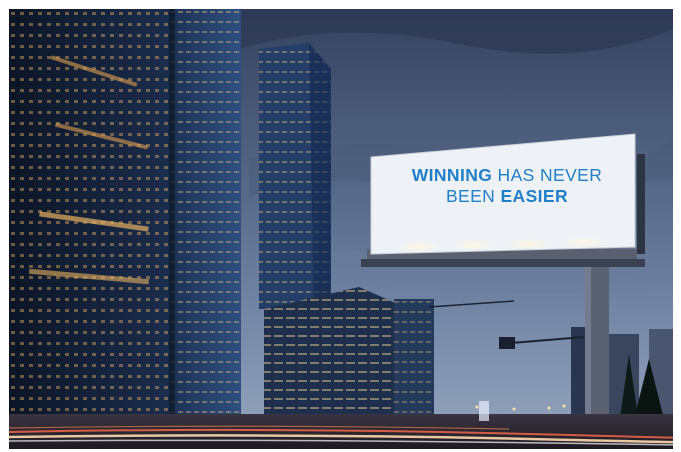 The image size is (681, 452). What do you see at coordinates (470, 196) in the screenshot?
I see `billboard-word-been: BEEN` at bounding box center [470, 196].